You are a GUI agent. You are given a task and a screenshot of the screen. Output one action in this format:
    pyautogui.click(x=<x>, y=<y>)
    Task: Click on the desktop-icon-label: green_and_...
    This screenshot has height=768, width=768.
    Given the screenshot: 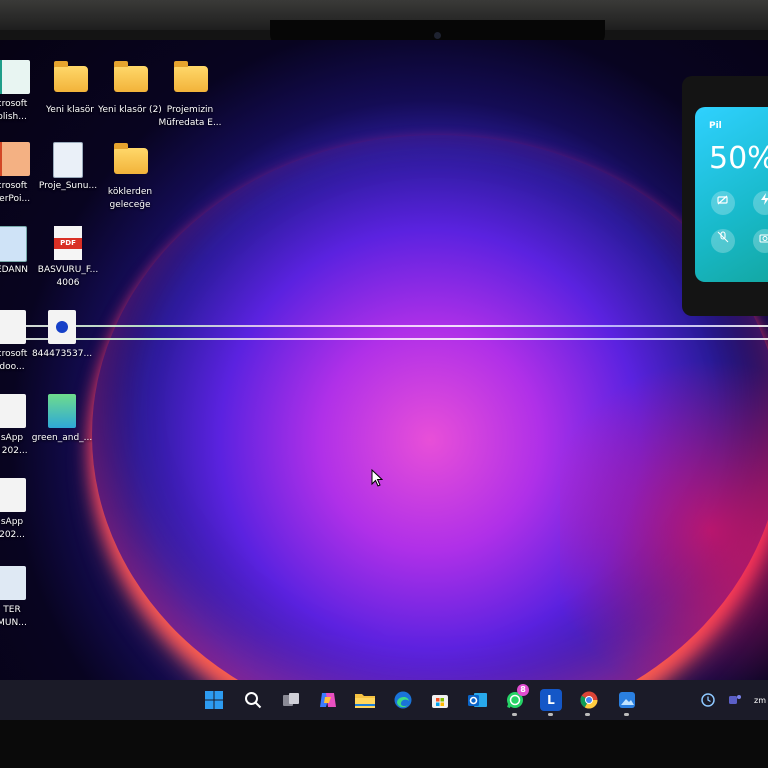 What is the action you would take?
    pyautogui.click(x=62, y=438)
    